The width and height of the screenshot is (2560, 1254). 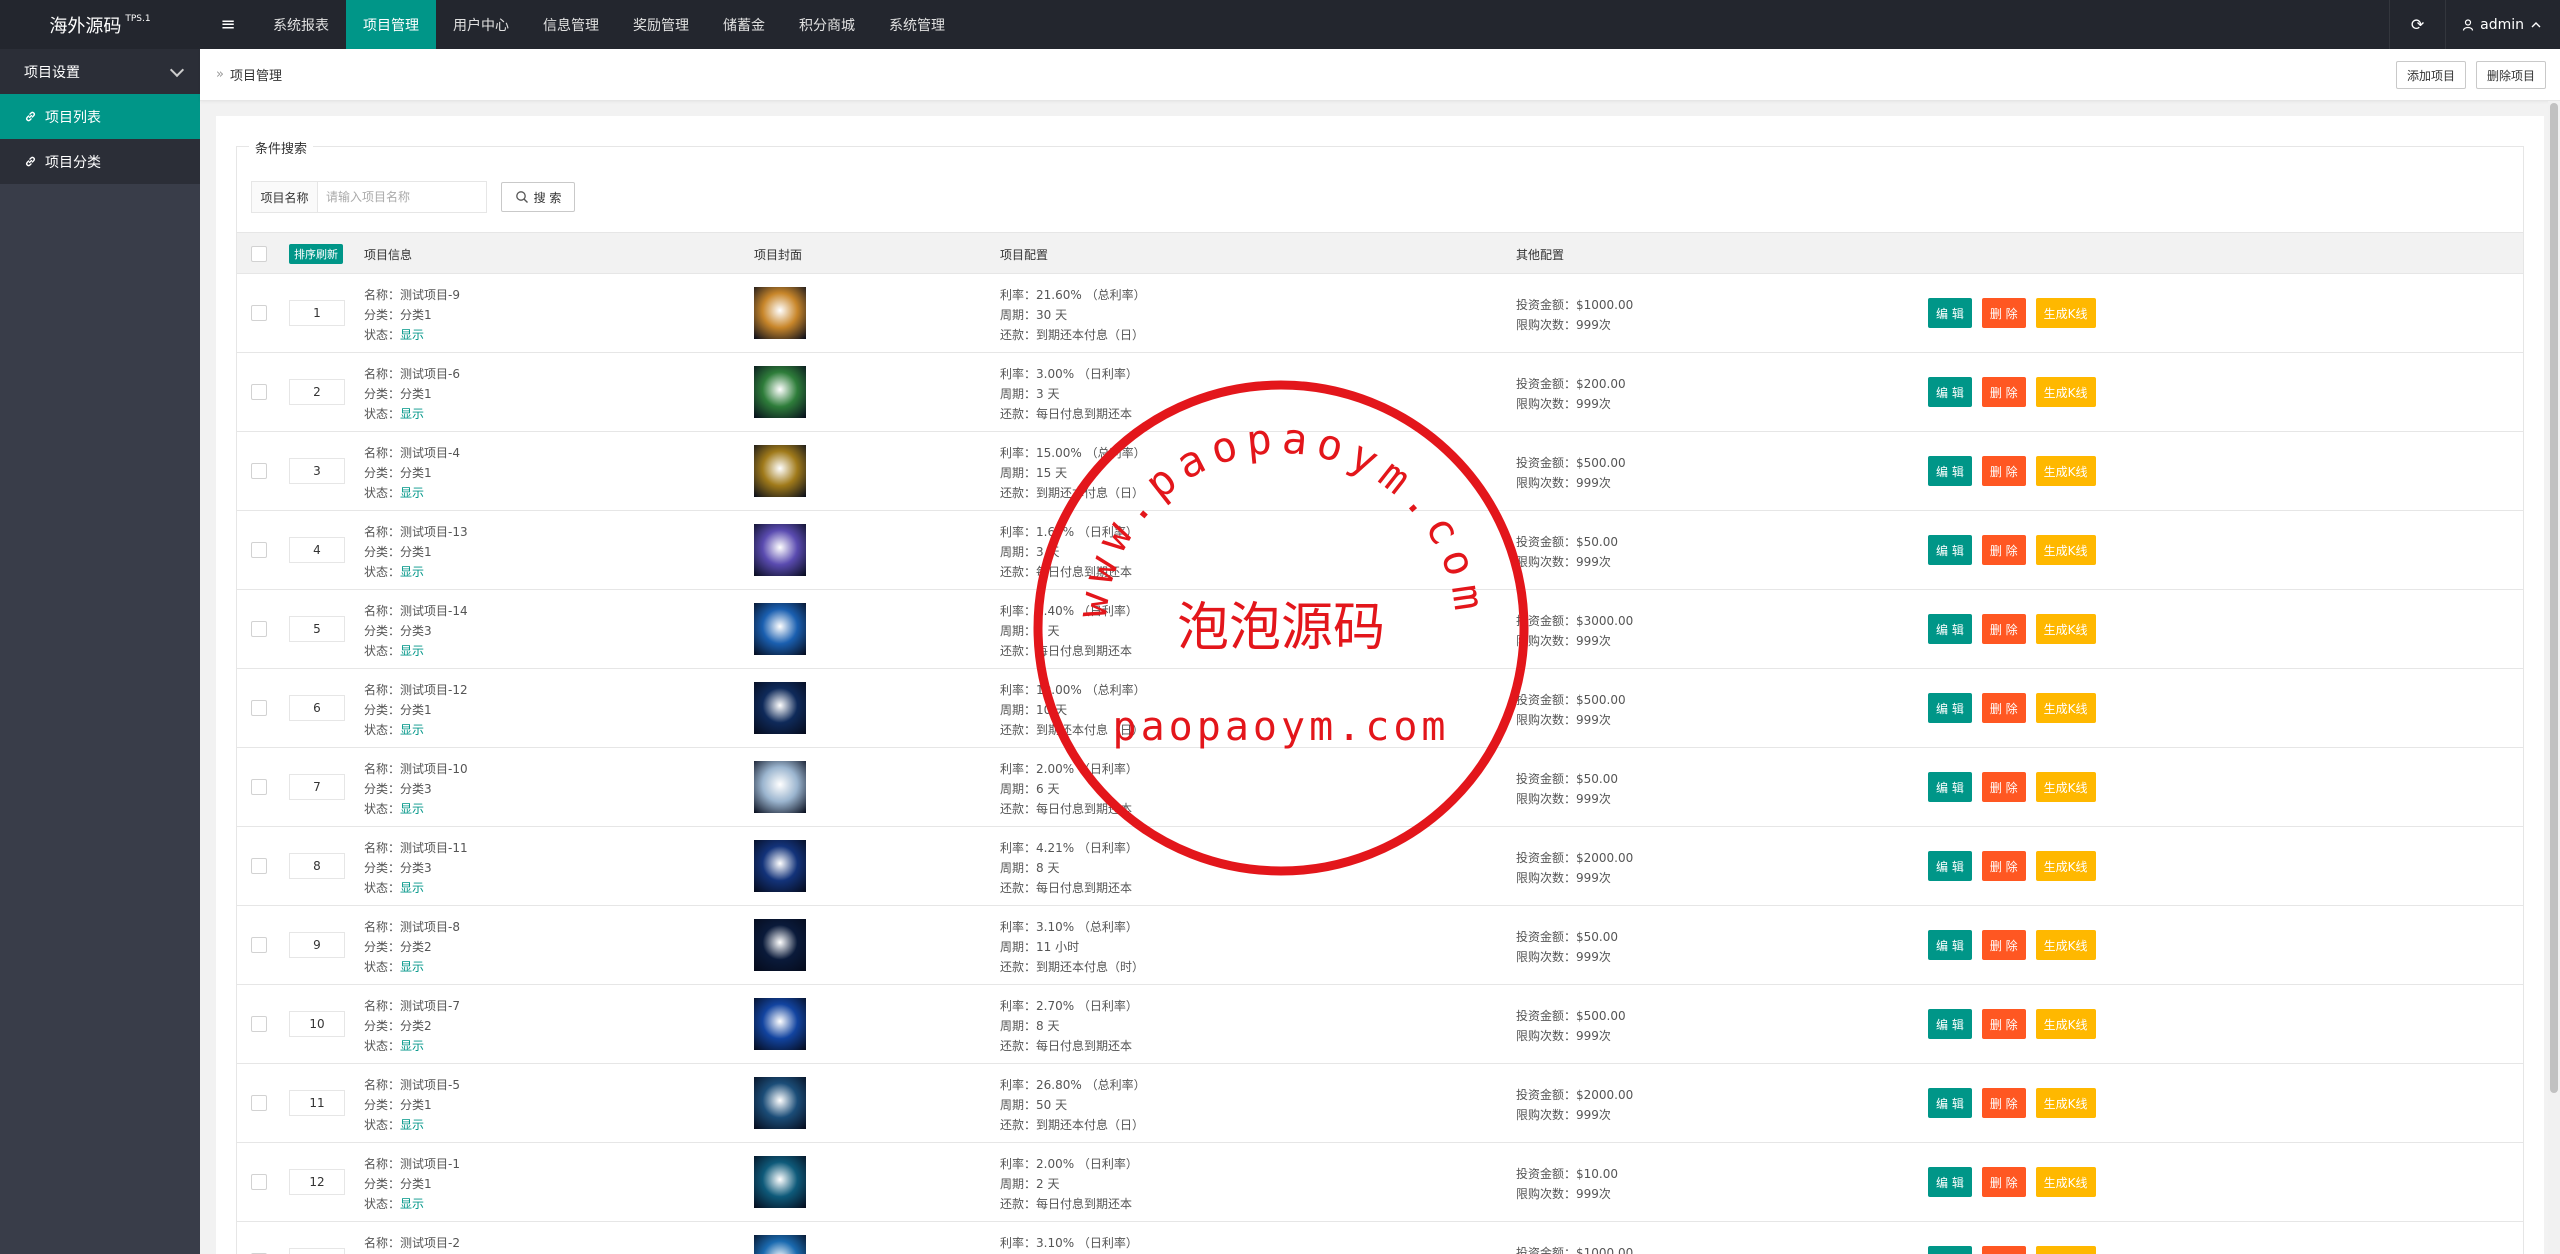 What do you see at coordinates (661, 24) in the screenshot?
I see `nav-item: 奖励管理` at bounding box center [661, 24].